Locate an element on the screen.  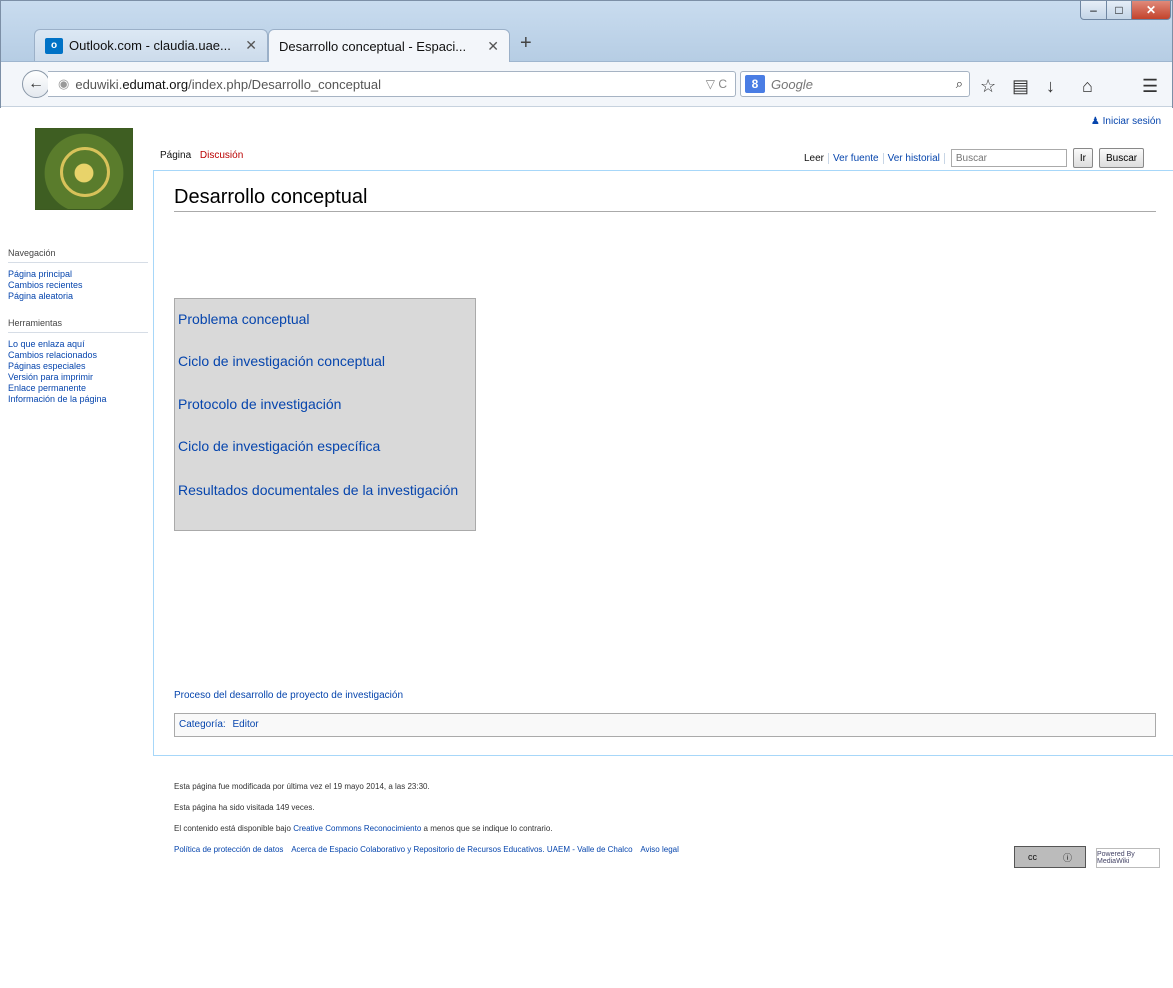
wiki-search-input is located at coordinates (1008, 158).